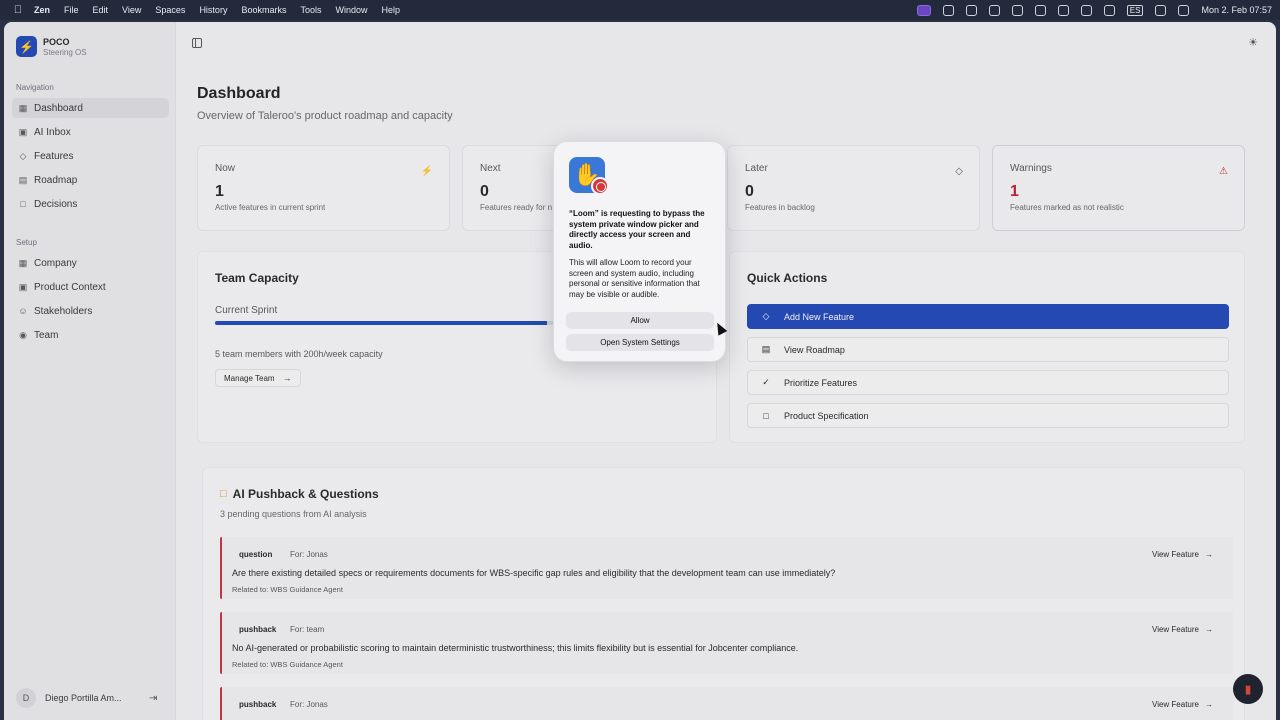 Image resolution: width=1280 pixels, height=720 pixels. Describe the element at coordinates (988, 415) in the screenshot. I see `product-specification-button: □ Product Specification` at that location.